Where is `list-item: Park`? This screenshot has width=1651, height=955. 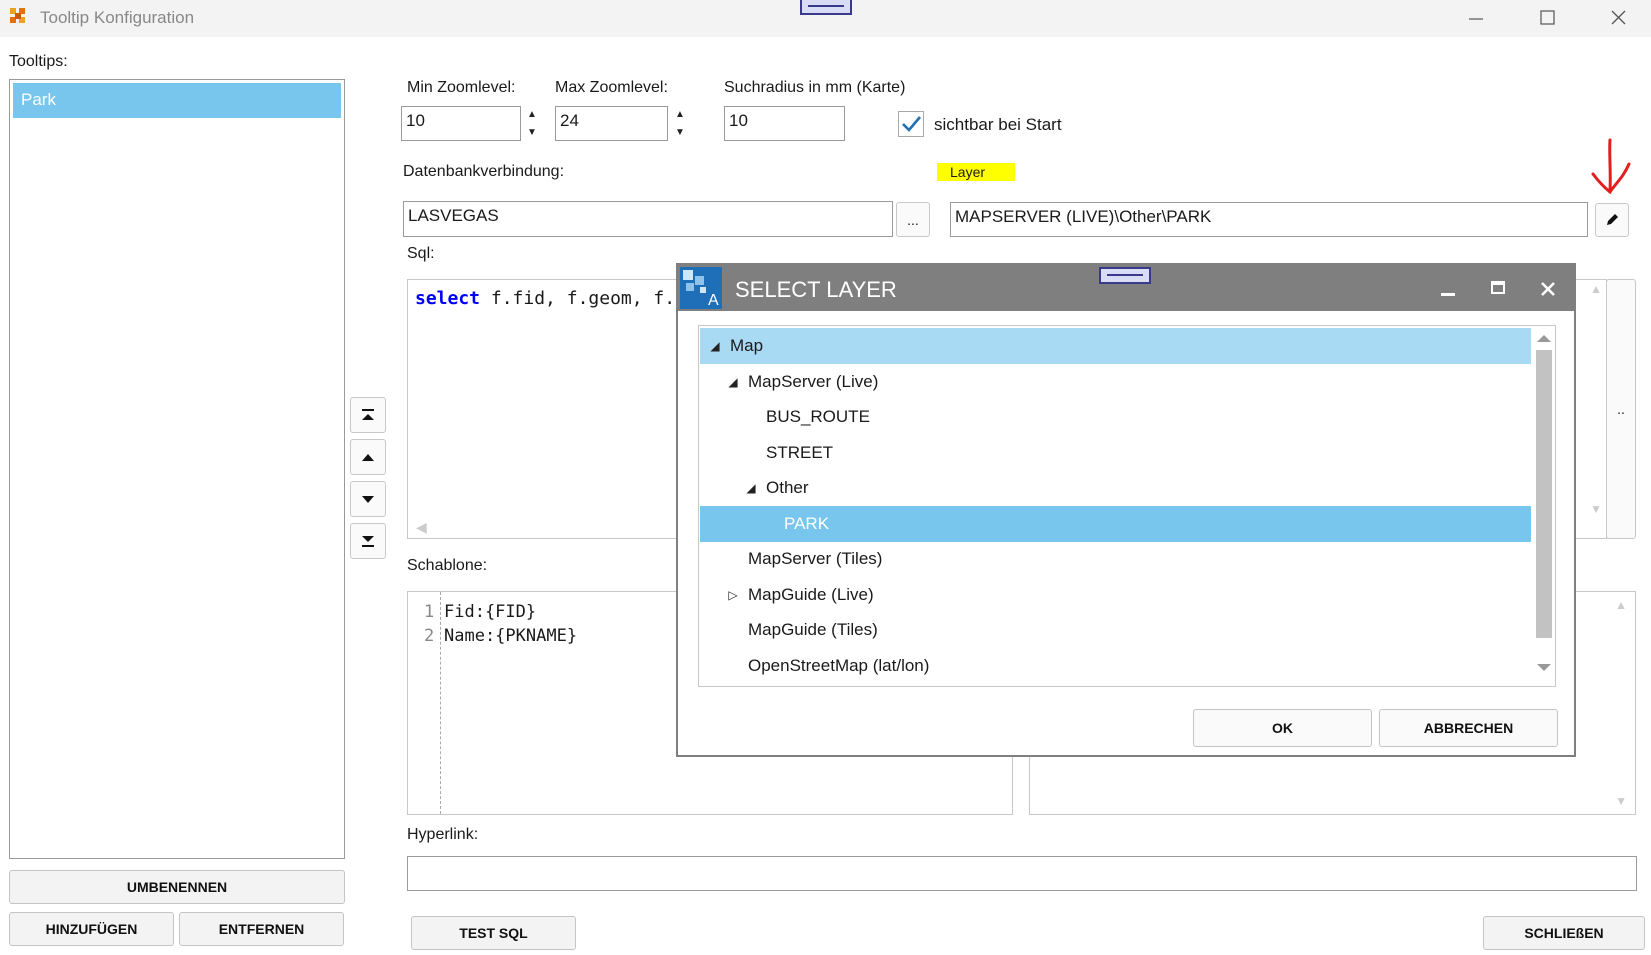
list-item: Park is located at coordinates (177, 100).